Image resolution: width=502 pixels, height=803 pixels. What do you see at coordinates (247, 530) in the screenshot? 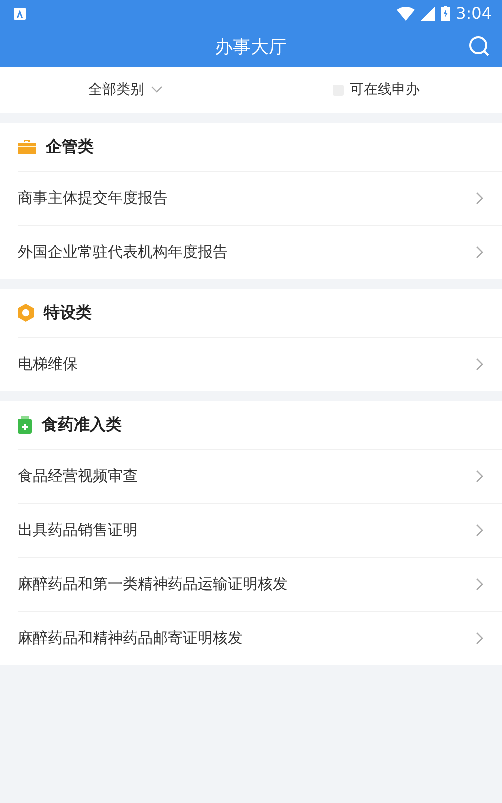
I see `service-item: 出具药品销售证明` at bounding box center [247, 530].